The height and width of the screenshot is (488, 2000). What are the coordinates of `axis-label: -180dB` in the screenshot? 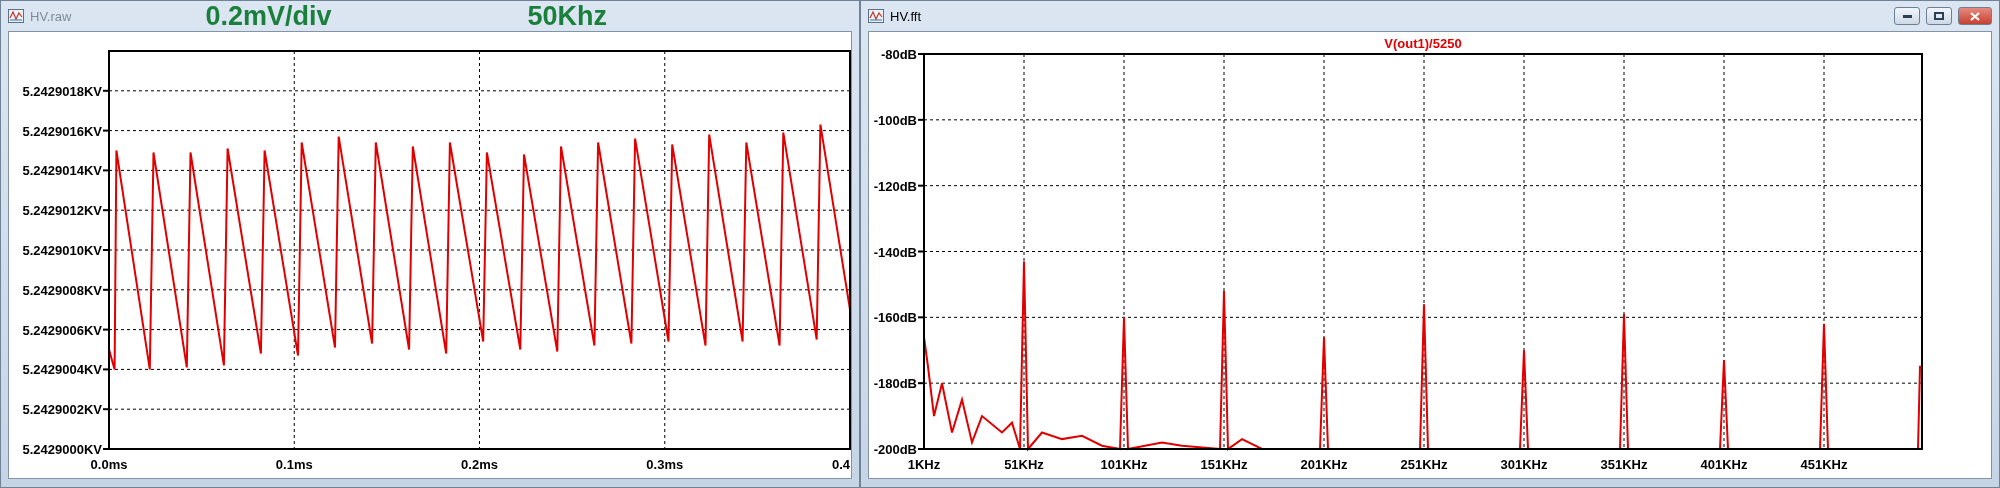 It's located at (895, 384).